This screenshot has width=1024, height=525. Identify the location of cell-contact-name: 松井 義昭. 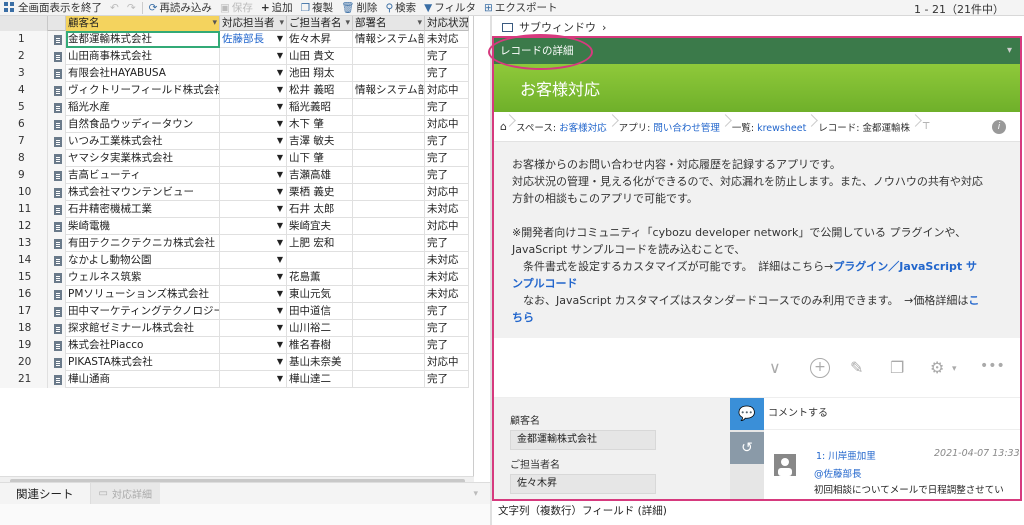
(320, 90).